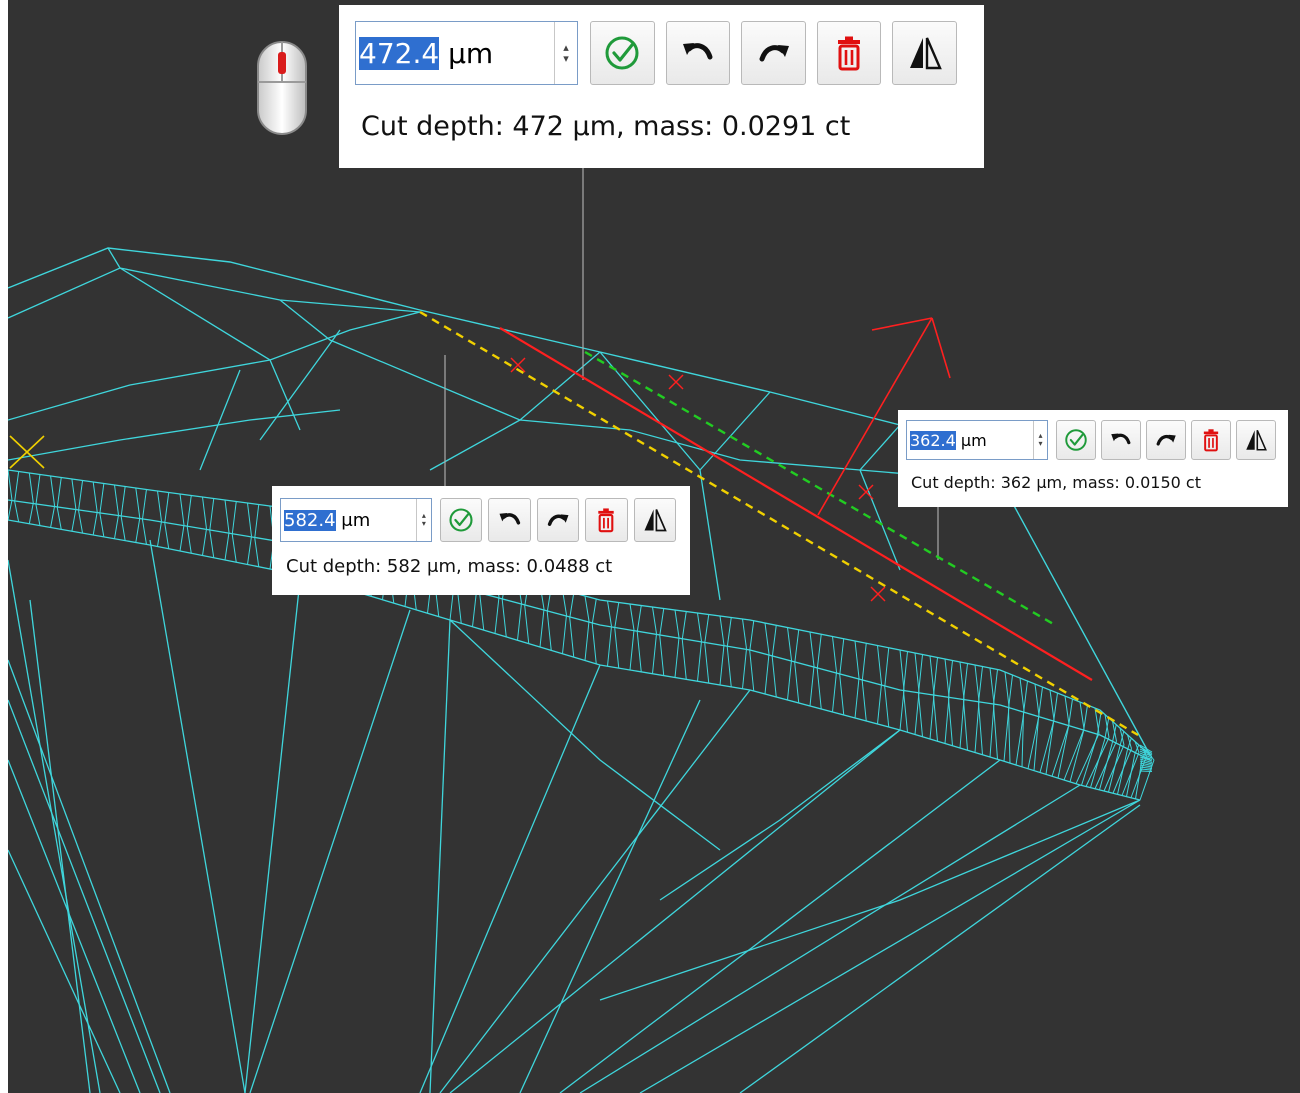  Describe the element at coordinates (933, 440) in the screenshot. I see `depth-value: 362.4` at that location.